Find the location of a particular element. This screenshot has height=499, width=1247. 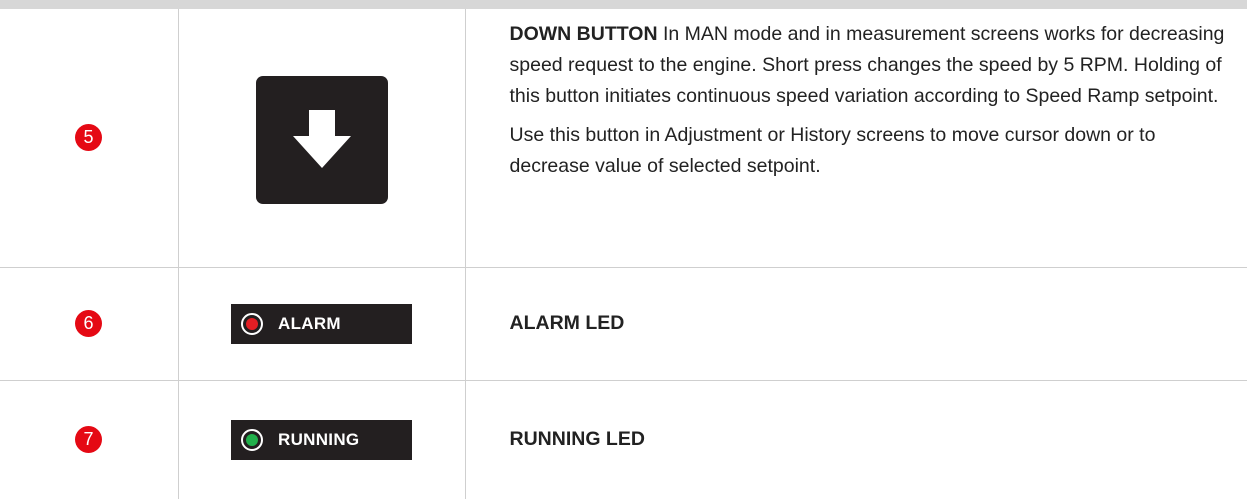

down-arrow-icon is located at coordinates (321, 138).